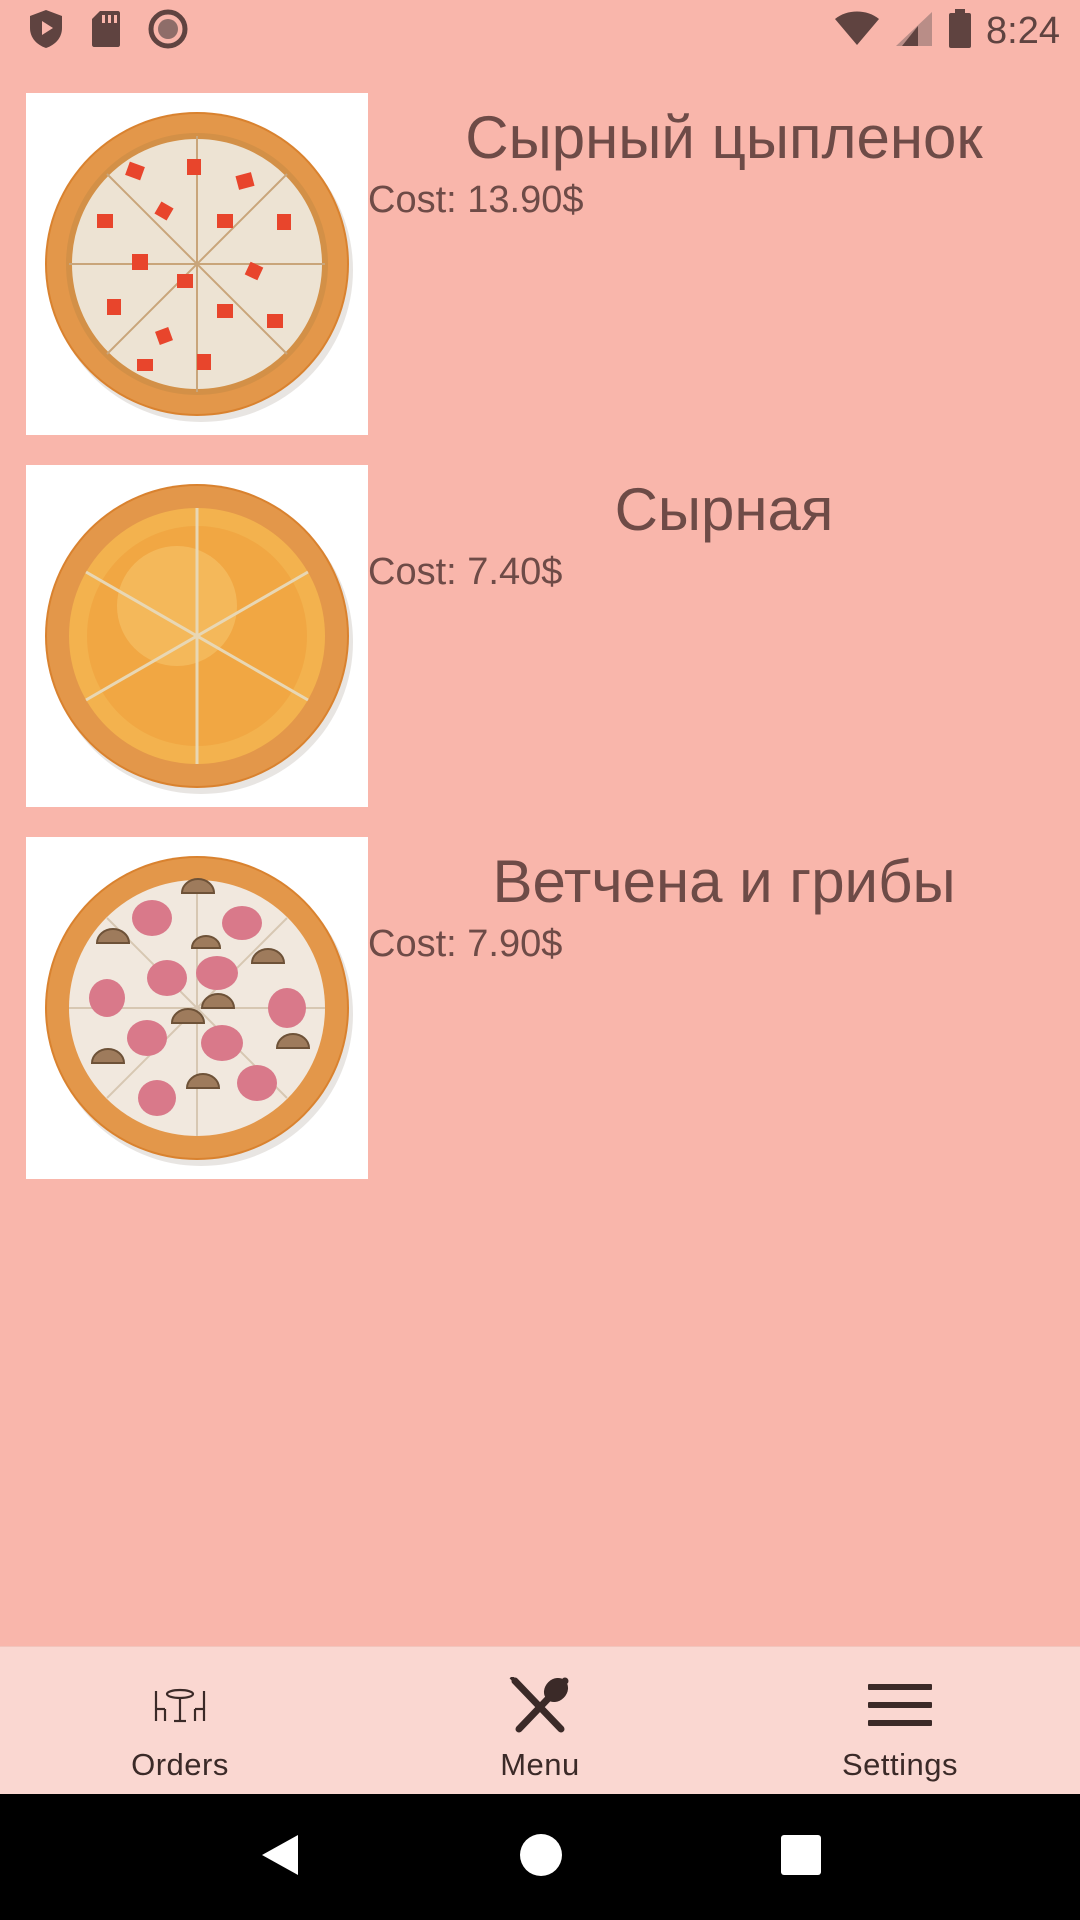  What do you see at coordinates (857, 31) in the screenshot?
I see `wifi-icon` at bounding box center [857, 31].